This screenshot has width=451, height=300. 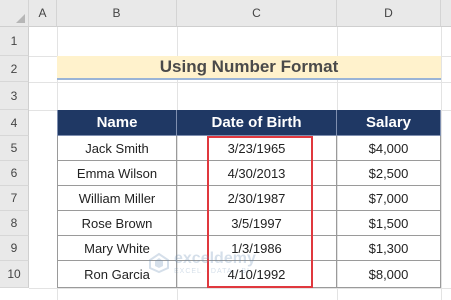 What do you see at coordinates (14, 248) in the screenshot?
I see `row-header-9: 9` at bounding box center [14, 248].